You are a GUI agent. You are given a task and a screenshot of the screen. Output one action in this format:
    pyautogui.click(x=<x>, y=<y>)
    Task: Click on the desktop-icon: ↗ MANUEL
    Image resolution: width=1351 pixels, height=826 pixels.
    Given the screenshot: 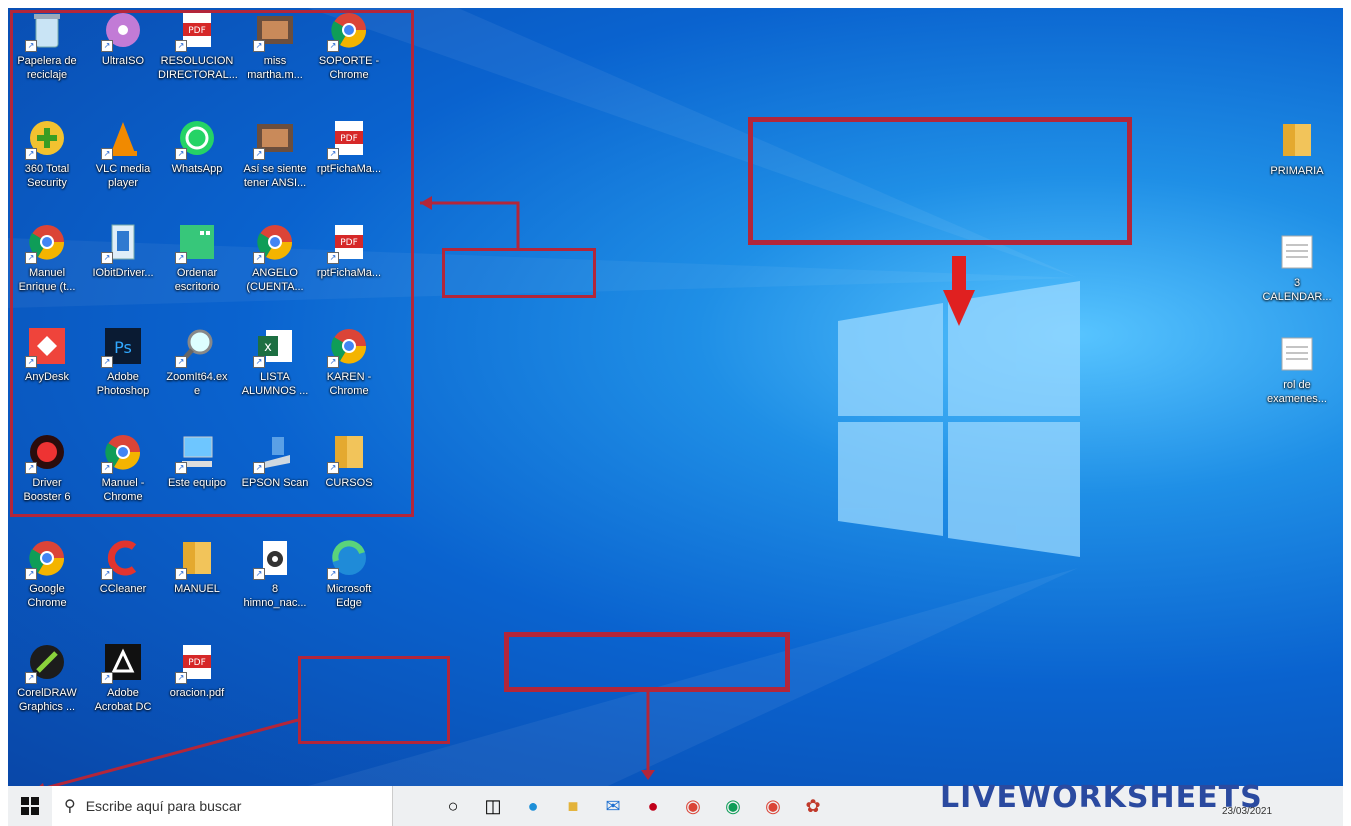 What is the action you would take?
    pyautogui.click(x=197, y=586)
    